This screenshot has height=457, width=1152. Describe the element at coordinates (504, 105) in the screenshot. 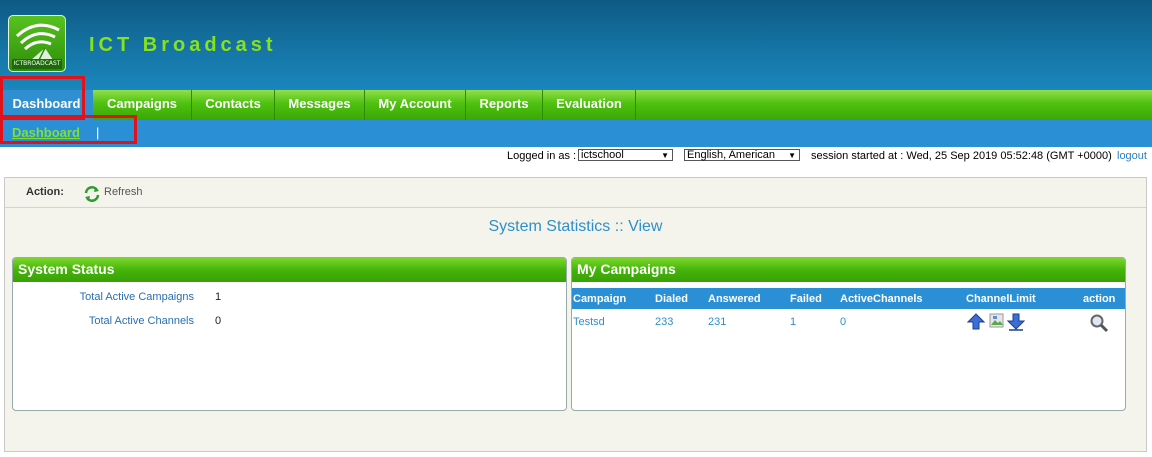

I see `nav-reports: Reports` at that location.